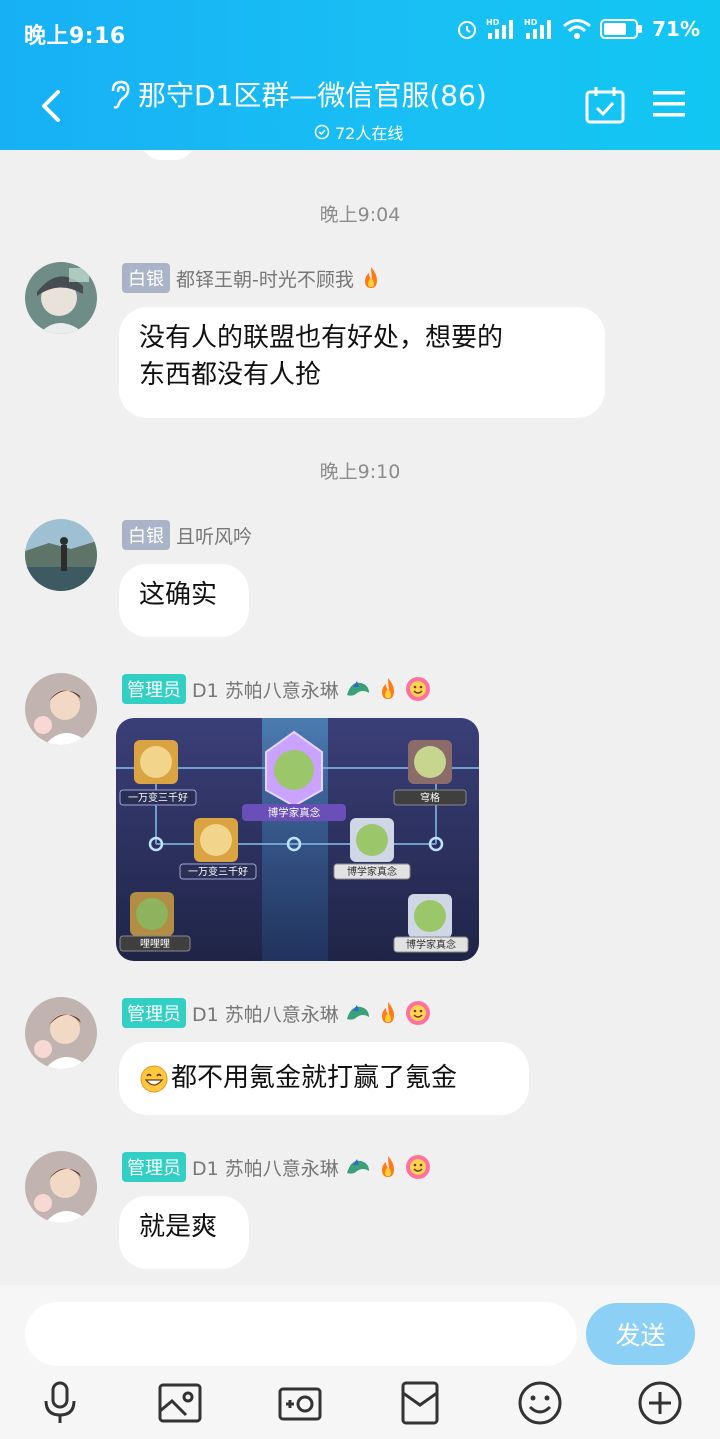  Describe the element at coordinates (669, 104) in the screenshot. I see `menu-icon` at that location.